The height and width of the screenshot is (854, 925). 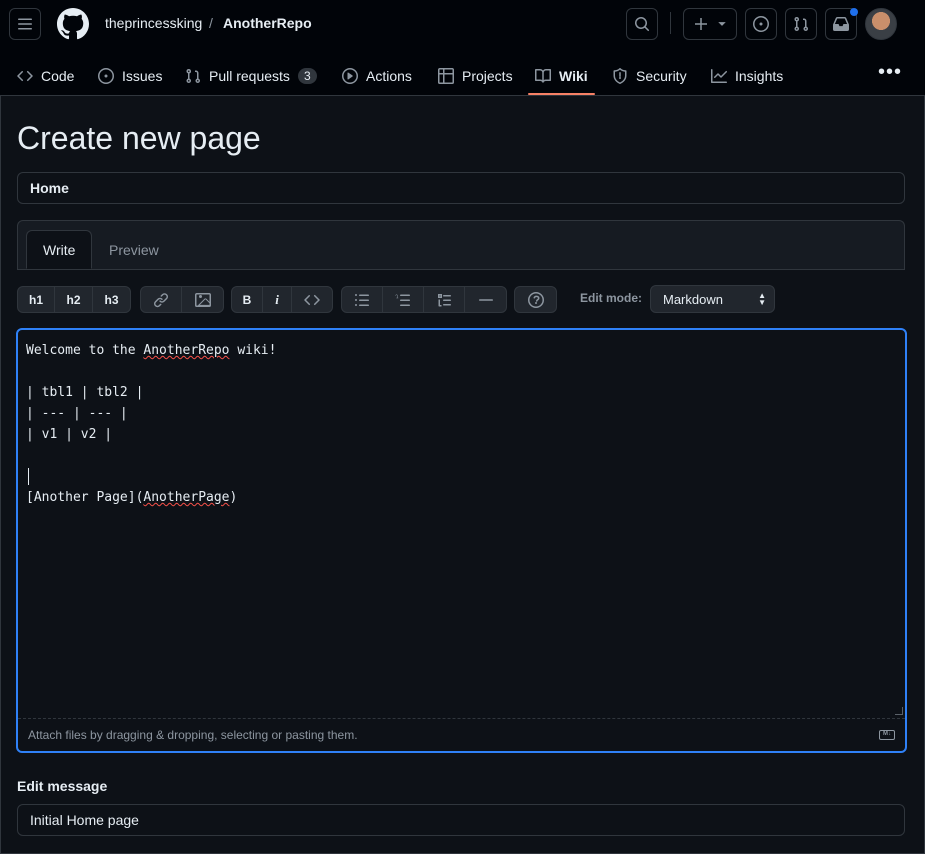 I want to click on link-icon, so click(x=161, y=299).